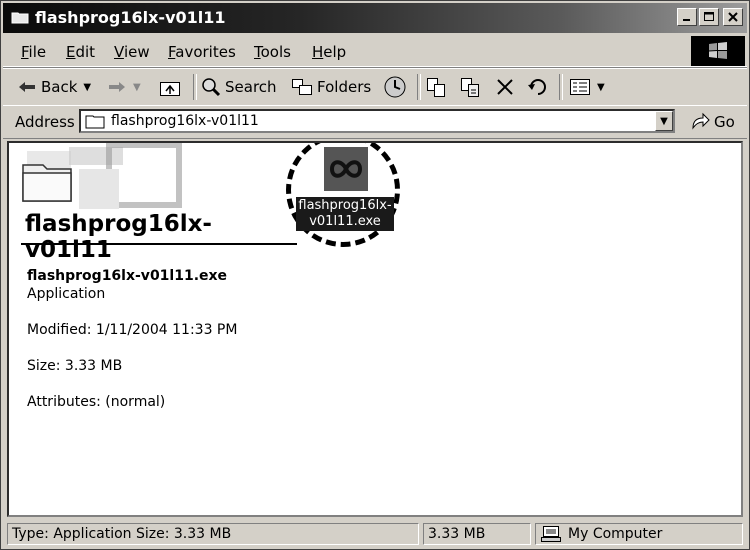 The height and width of the screenshot is (550, 750). Describe the element at coordinates (130, 17) in the screenshot. I see `window-title: flashprog16lx-v01l11` at that location.